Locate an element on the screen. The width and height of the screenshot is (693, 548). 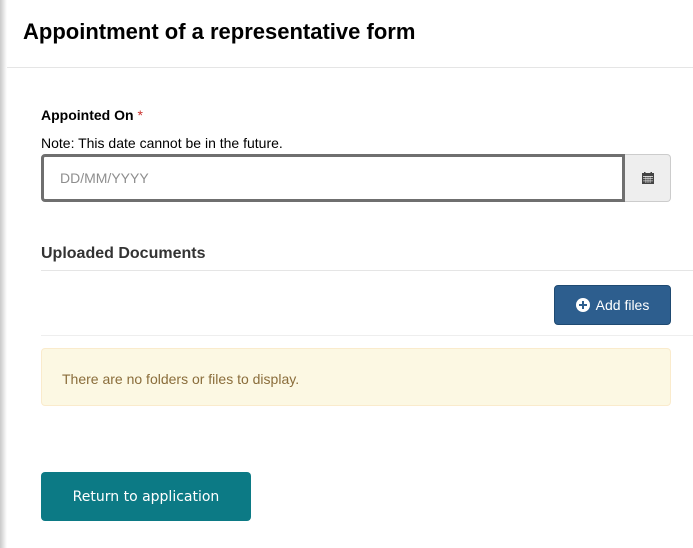
appointed-on-label: Appointed On * is located at coordinates (92, 115).